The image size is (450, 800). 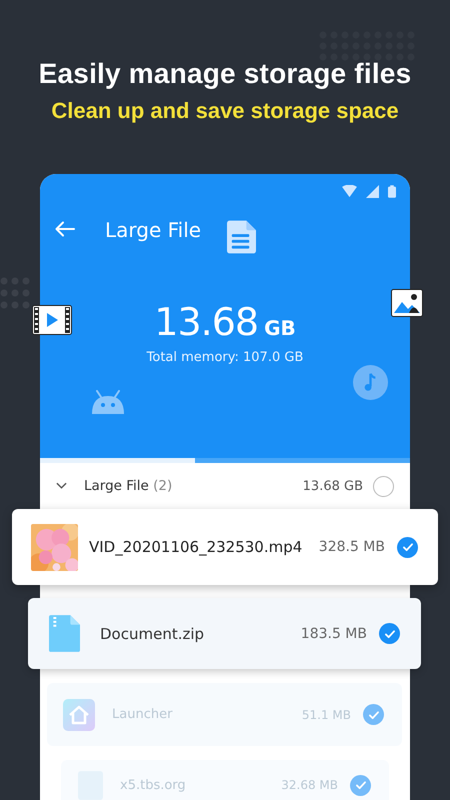 What do you see at coordinates (64, 633) in the screenshot?
I see `zip-file-icon` at bounding box center [64, 633].